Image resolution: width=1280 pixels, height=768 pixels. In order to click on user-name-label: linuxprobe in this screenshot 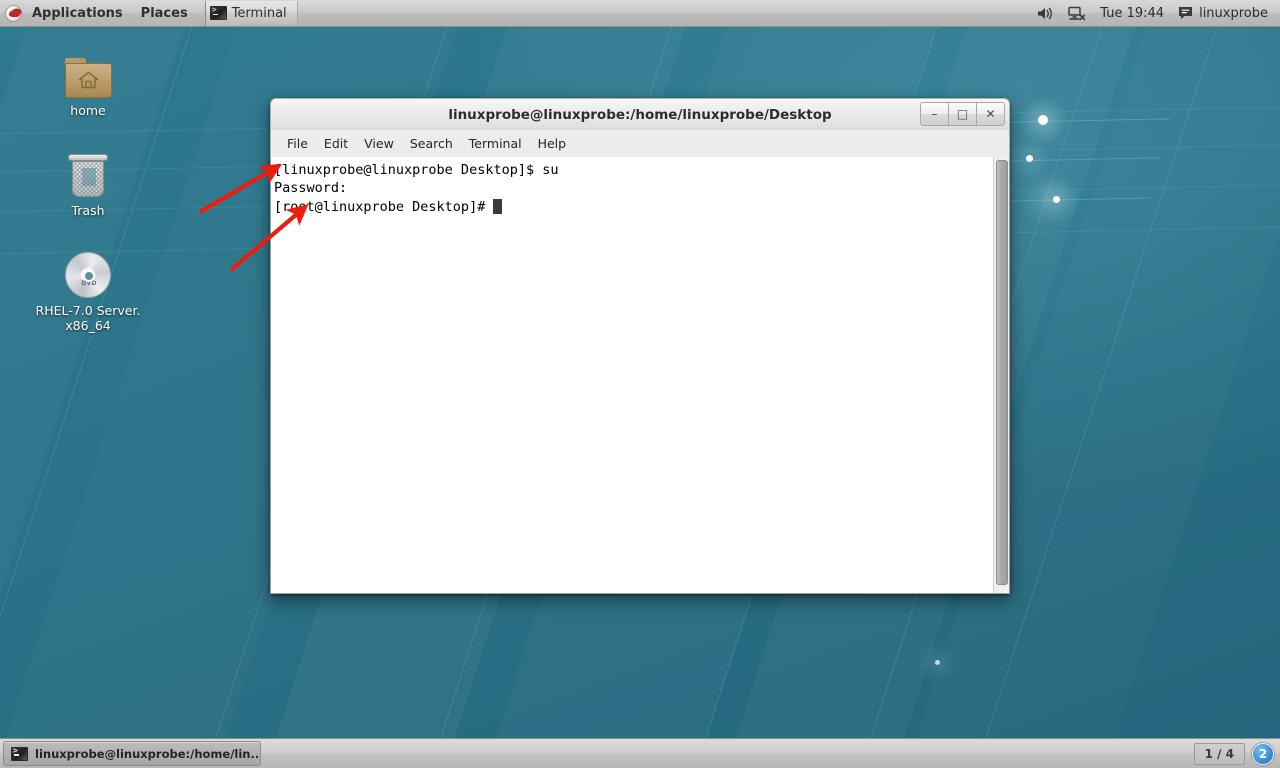, I will do `click(1233, 13)`.